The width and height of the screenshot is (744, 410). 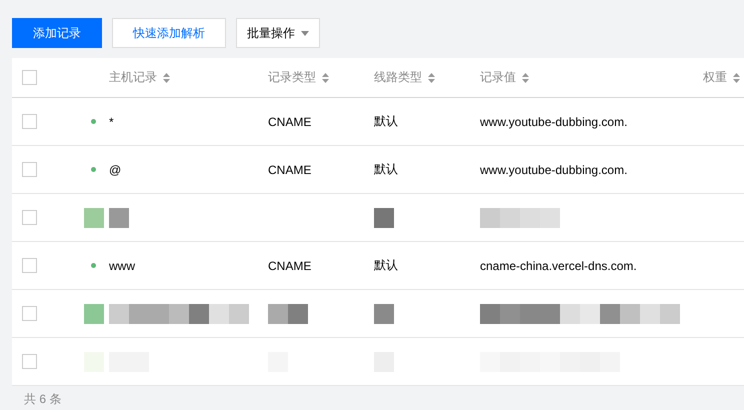 I want to click on value-cell: cname-china.vercel-dns.com., so click(x=558, y=265).